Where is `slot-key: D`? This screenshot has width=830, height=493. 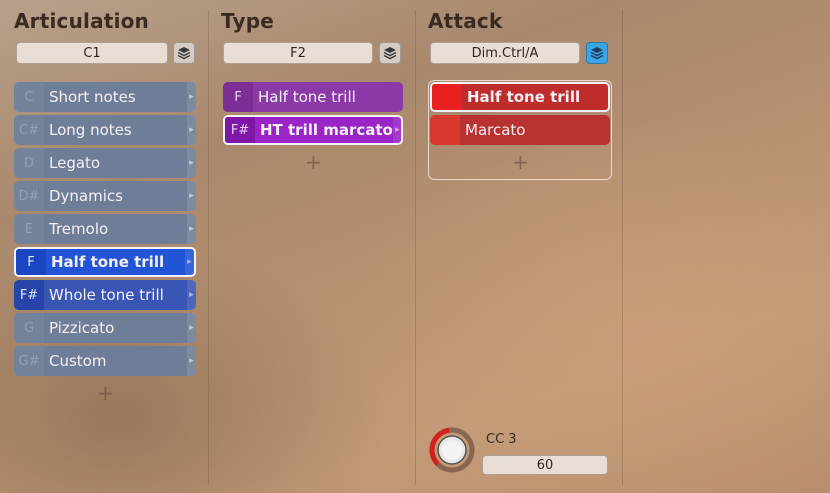 slot-key: D is located at coordinates (29, 163).